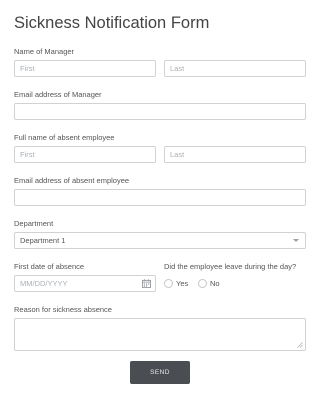 The image size is (320, 398). Describe the element at coordinates (34, 223) in the screenshot. I see `department-label: Department` at that location.